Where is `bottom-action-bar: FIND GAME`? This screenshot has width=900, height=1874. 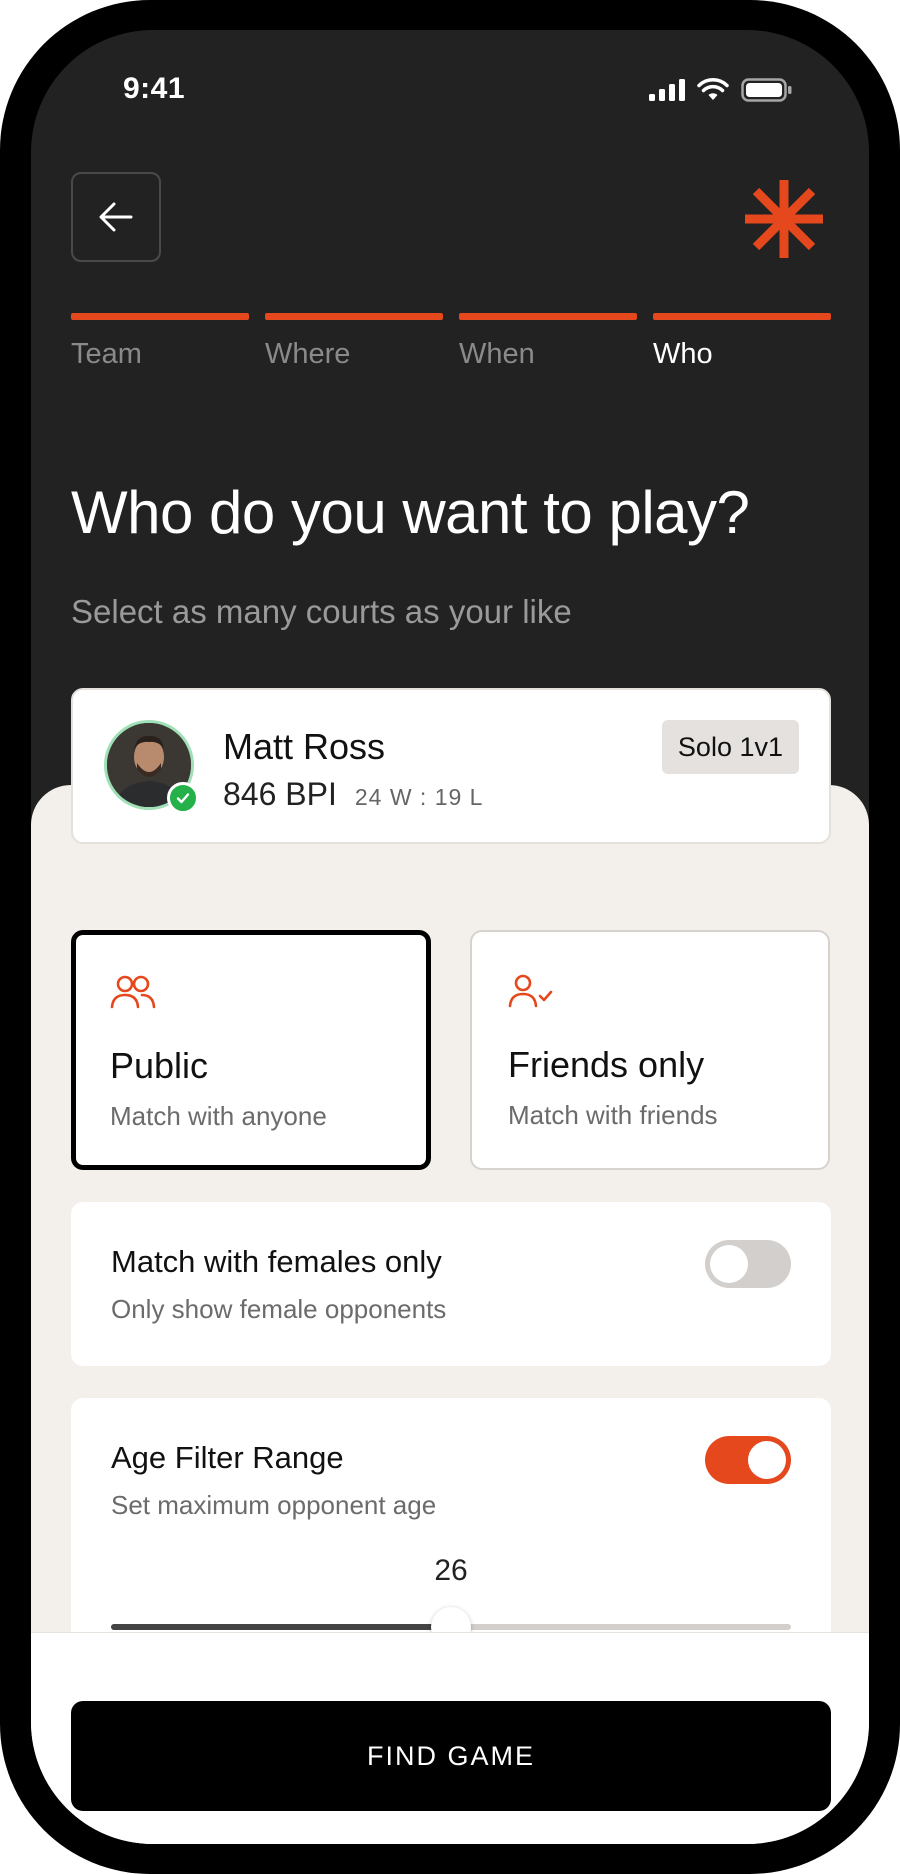 bottom-action-bar: FIND GAME is located at coordinates (450, 1738).